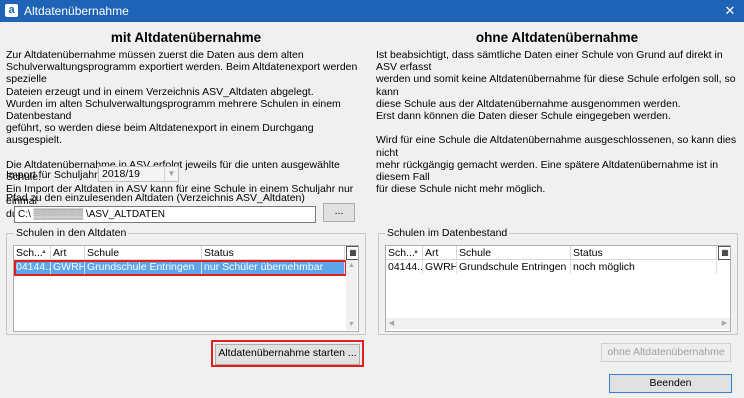 This screenshot has height=398, width=744. What do you see at coordinates (186, 37) in the screenshot?
I see `left-heading: mit Altdatenübernahme` at bounding box center [186, 37].